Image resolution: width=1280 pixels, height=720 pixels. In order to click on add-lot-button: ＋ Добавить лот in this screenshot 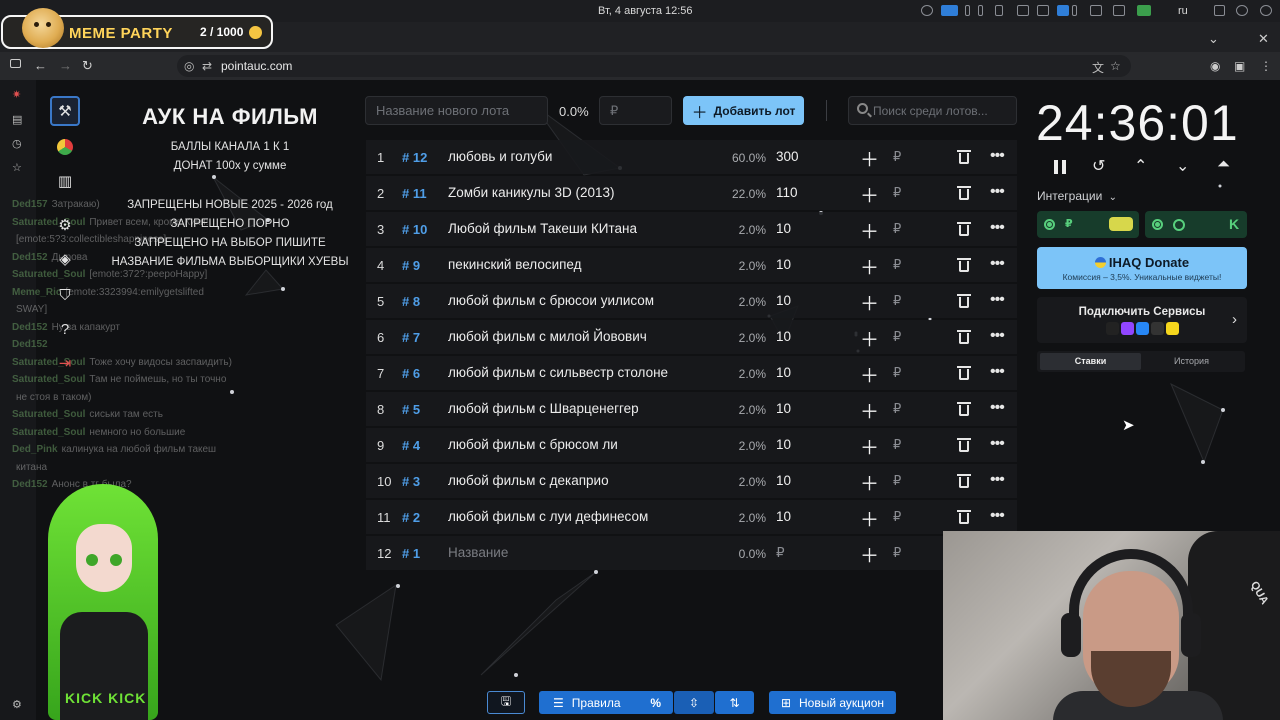, I will do `click(743, 110)`.